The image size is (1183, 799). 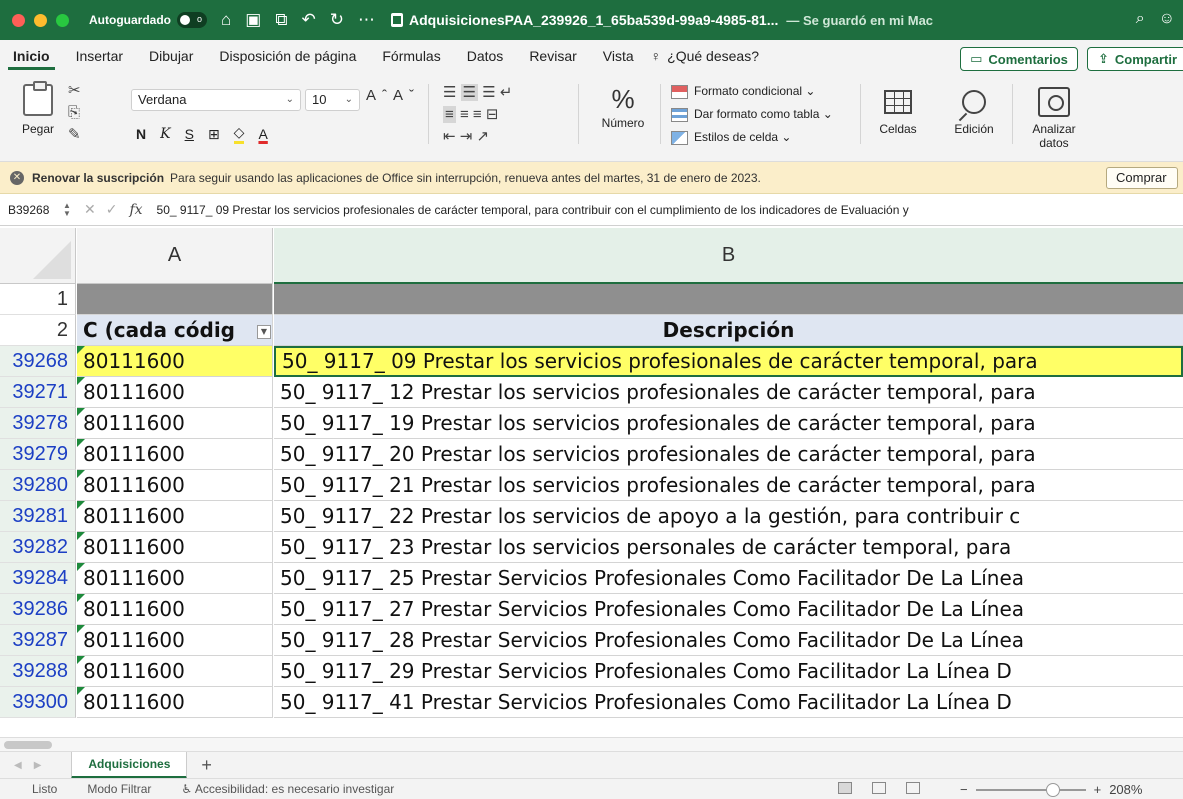 What do you see at coordinates (287, 56) in the screenshot?
I see `tab-disposicion: Disposición de página` at bounding box center [287, 56].